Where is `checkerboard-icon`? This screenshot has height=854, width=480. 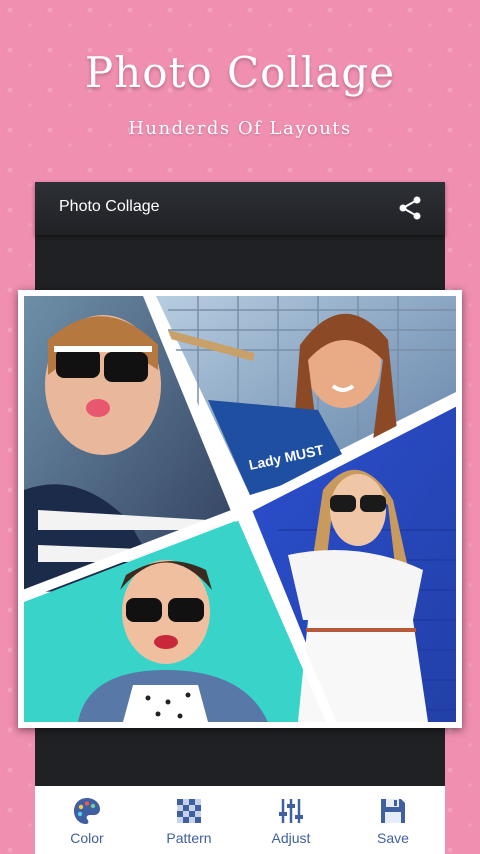
checkerboard-icon is located at coordinates (189, 811).